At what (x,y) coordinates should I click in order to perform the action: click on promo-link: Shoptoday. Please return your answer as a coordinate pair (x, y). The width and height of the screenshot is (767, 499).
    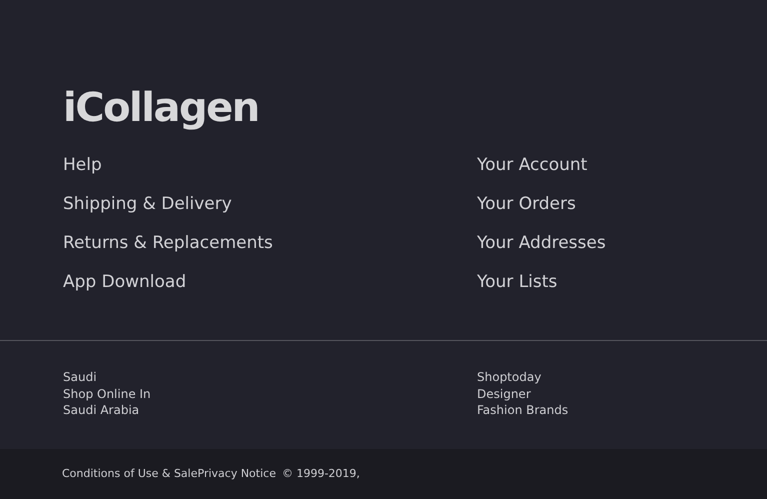
    Looking at the image, I should click on (509, 377).